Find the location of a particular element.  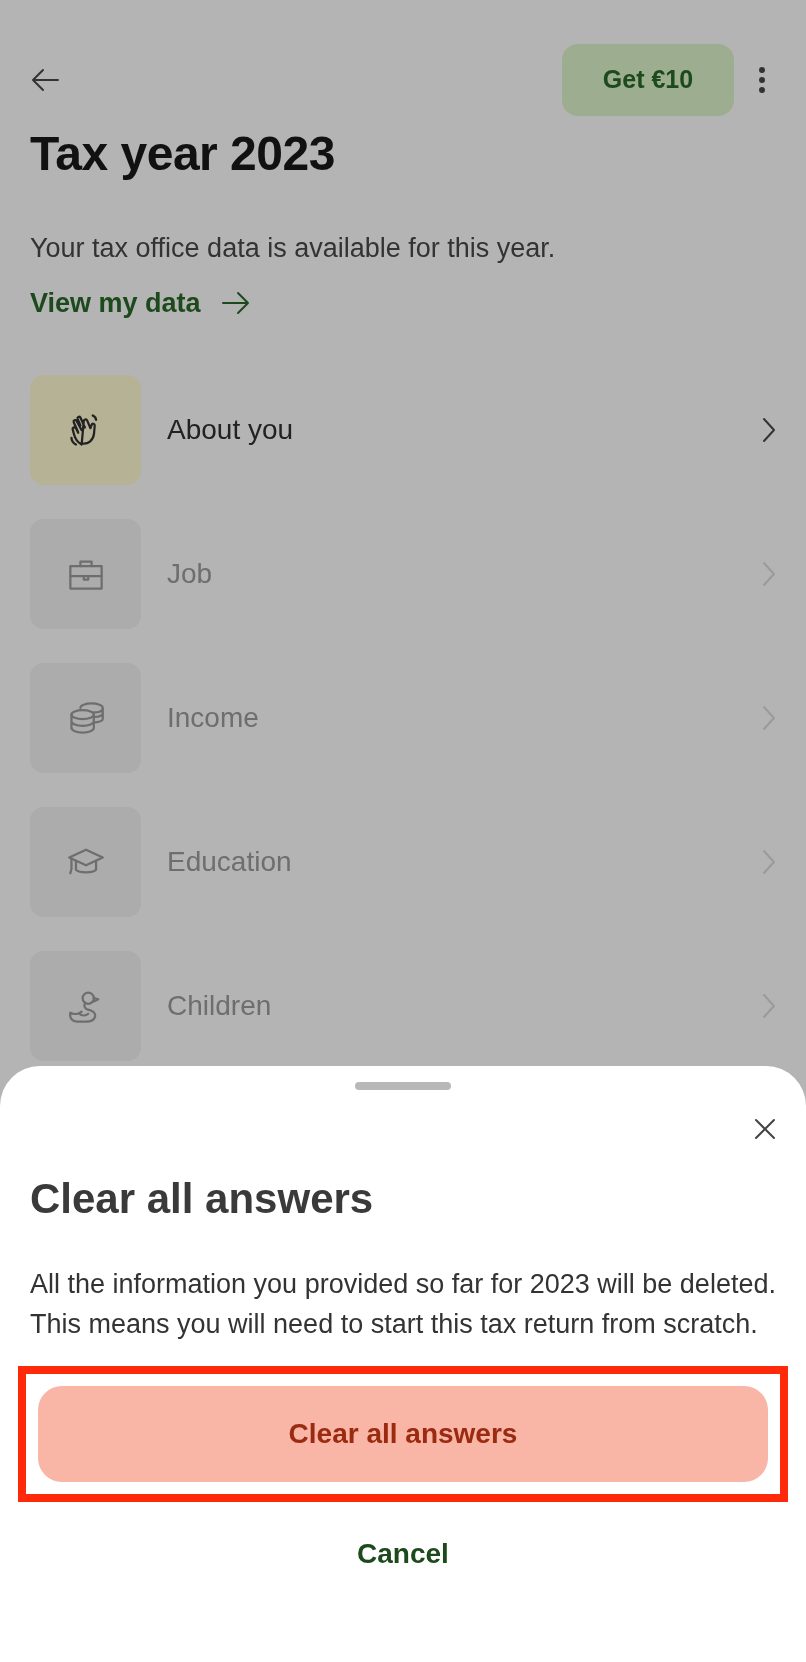

section-label: About you is located at coordinates (231, 430).